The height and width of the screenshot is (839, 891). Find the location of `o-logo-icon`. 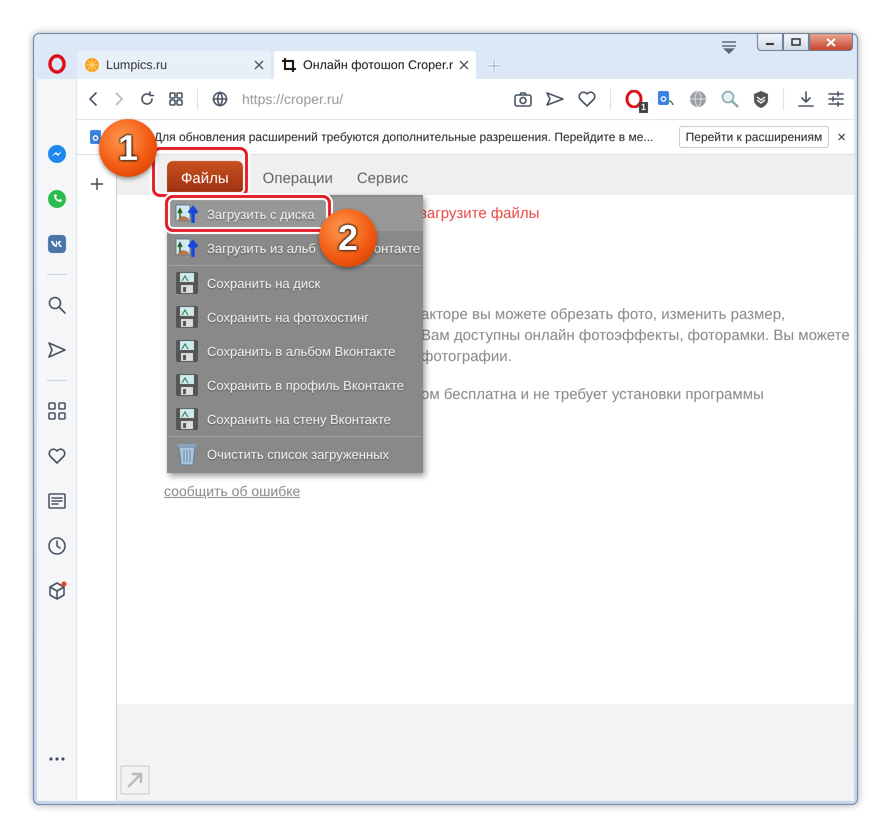

o-logo-icon is located at coordinates (57, 64).